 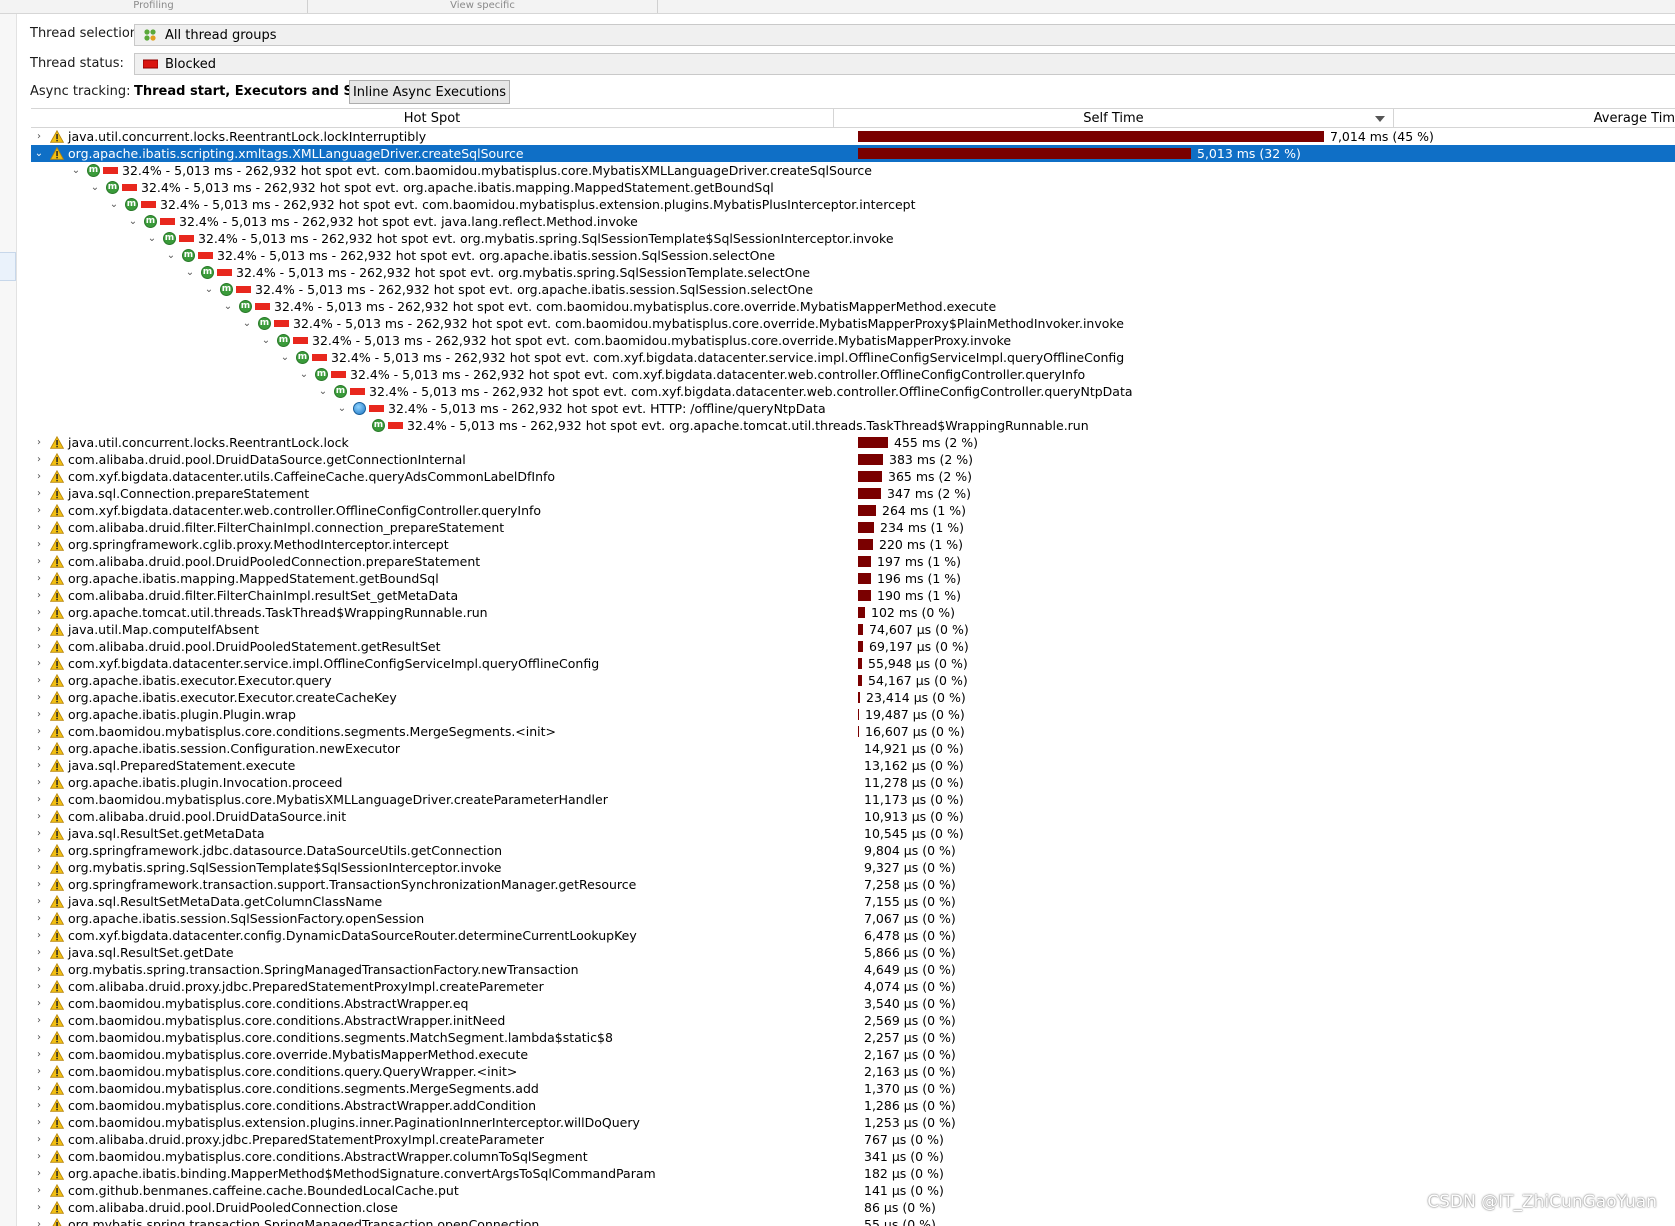 I want to click on hot-spot-column-header: Hot Spot, so click(x=432, y=118).